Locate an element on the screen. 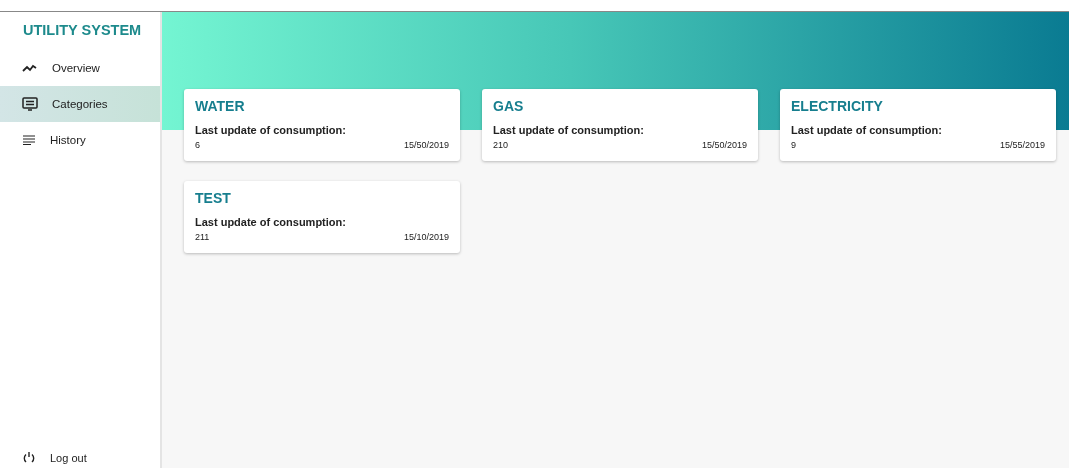 This screenshot has height=468, width=1069. update-date: 15/10/2019 is located at coordinates (426, 237).